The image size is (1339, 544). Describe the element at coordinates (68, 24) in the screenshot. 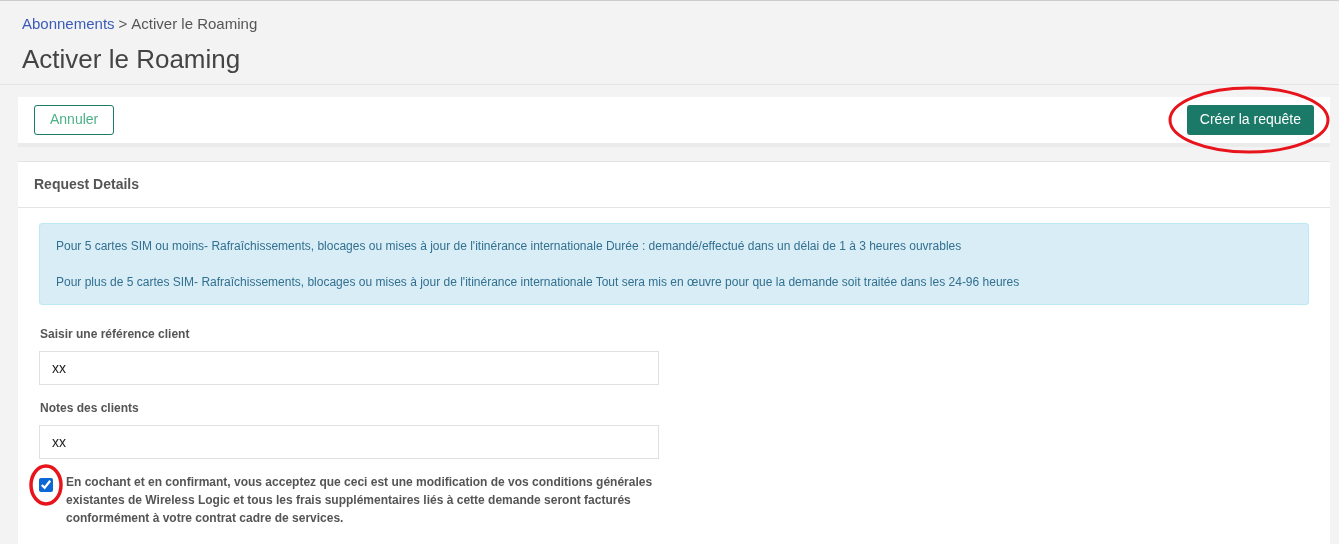

I see `breadcrumb-link: Abonnements` at that location.